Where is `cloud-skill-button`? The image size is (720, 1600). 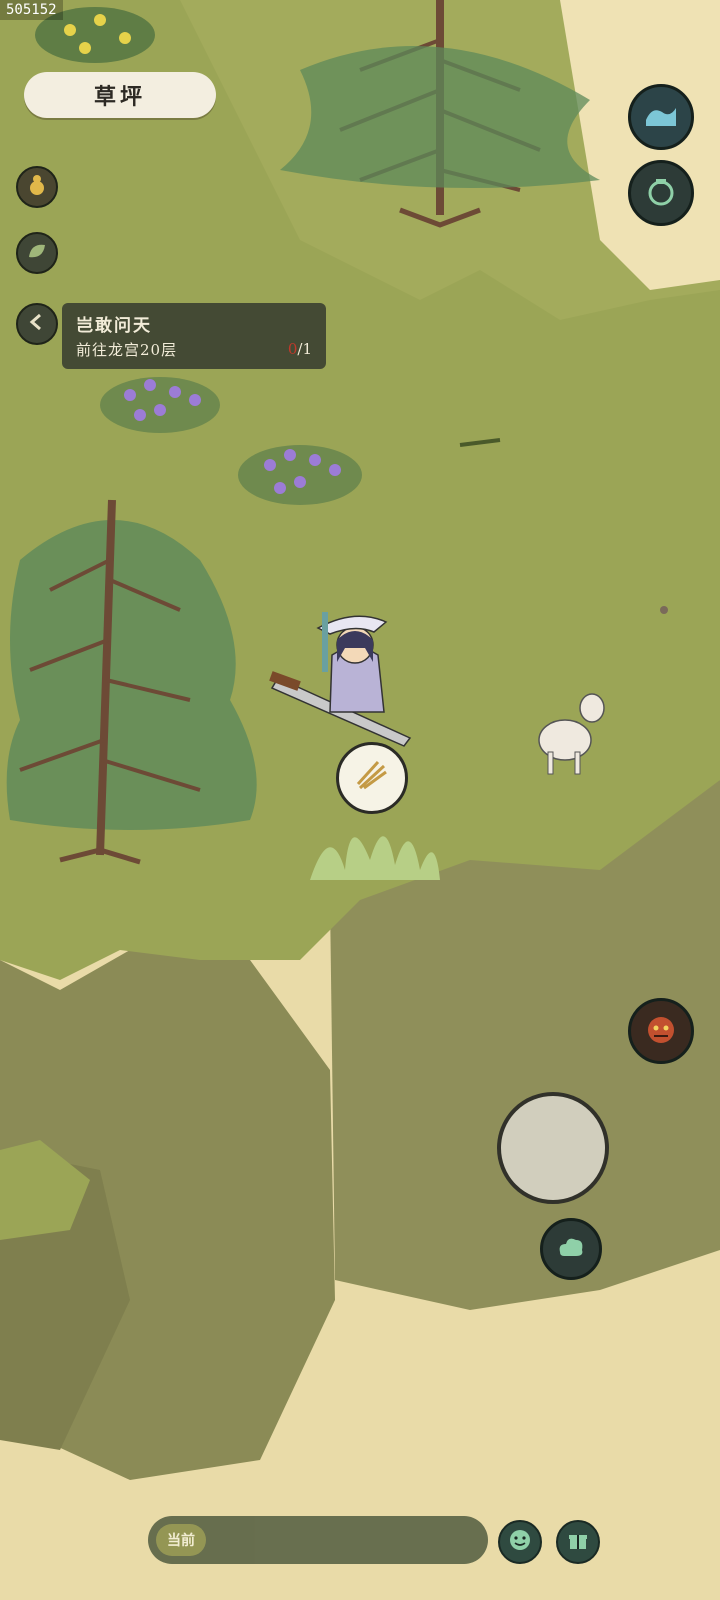 cloud-skill-button is located at coordinates (571, 1249).